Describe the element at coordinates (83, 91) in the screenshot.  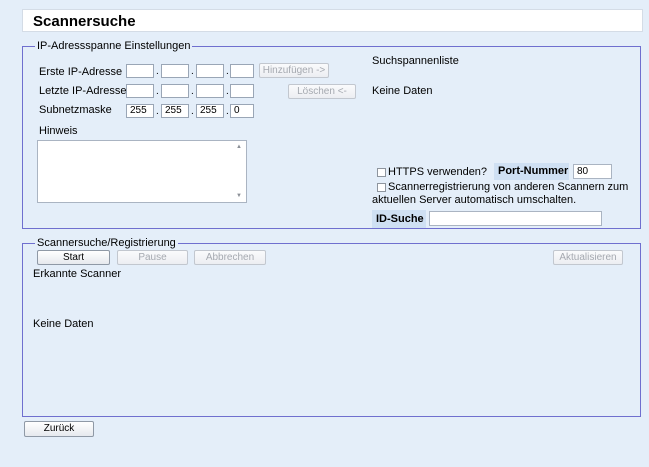
I see `last-ip-label: Letzte IP-Adresse` at that location.